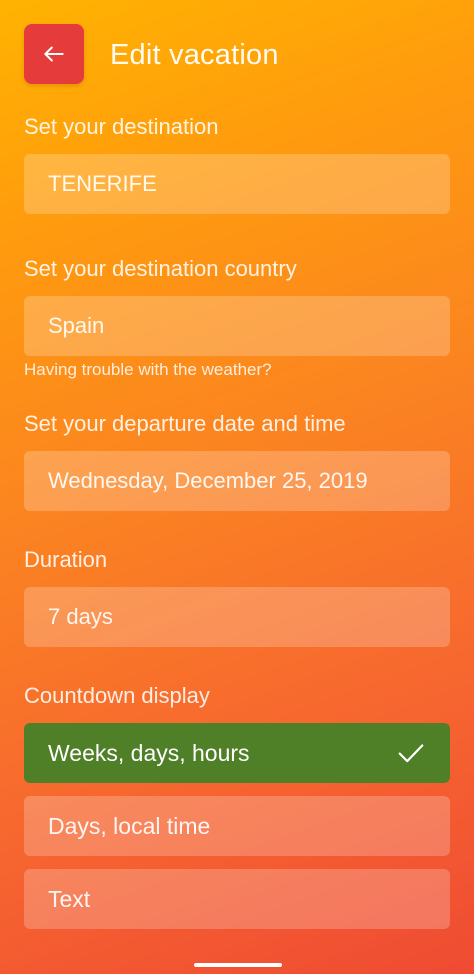 The image size is (474, 974). I want to click on home-indicator, so click(238, 965).